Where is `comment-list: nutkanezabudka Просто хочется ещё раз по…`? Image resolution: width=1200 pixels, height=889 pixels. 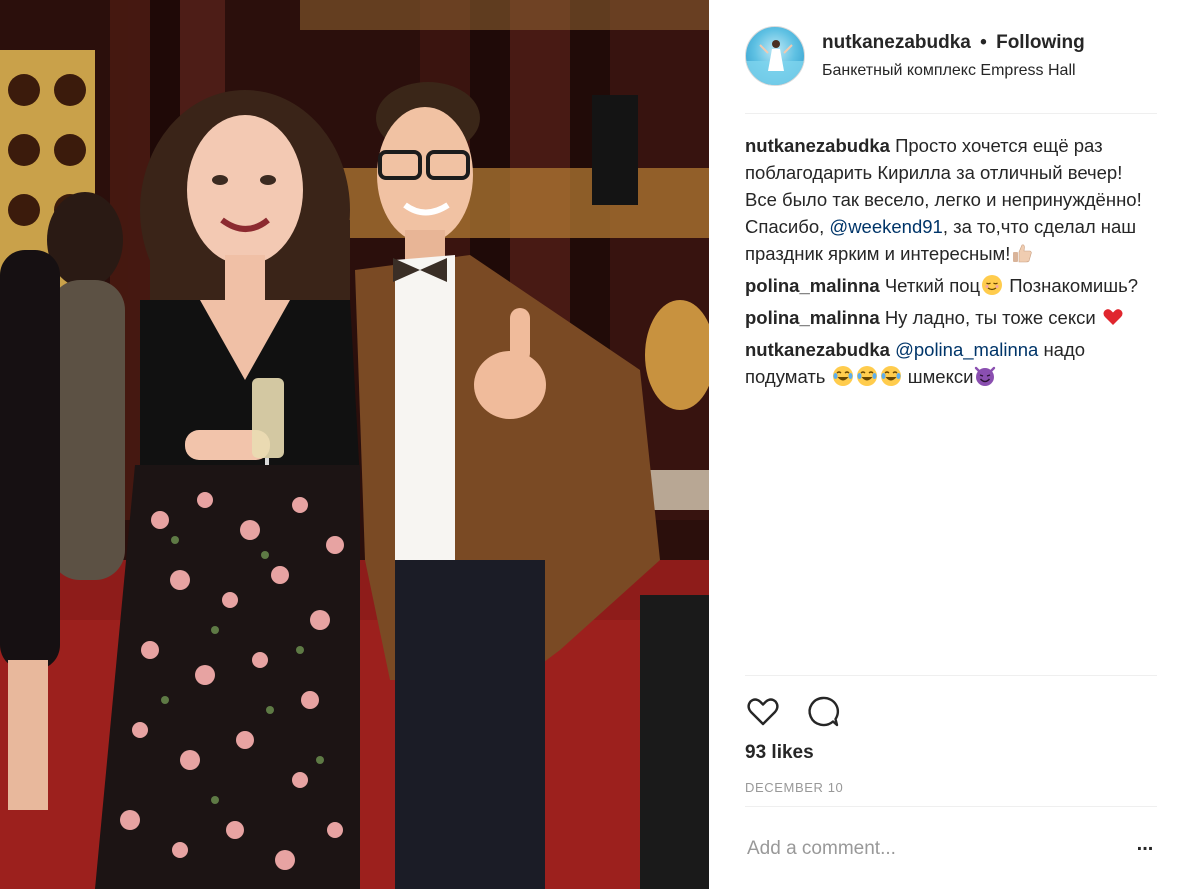 comment-list: nutkanezabudka Просто хочется ещё раз по… is located at coordinates (951, 263).